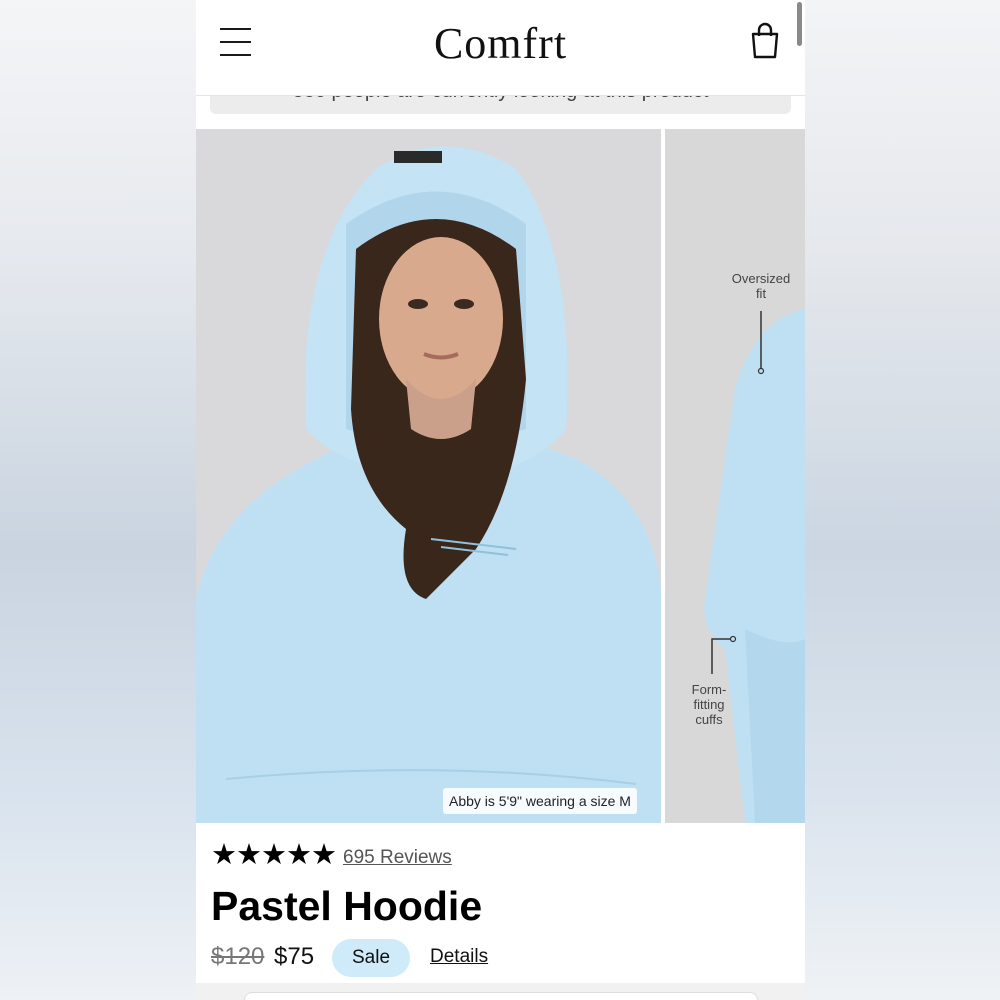 The image size is (1000, 1000). What do you see at coordinates (397, 858) in the screenshot?
I see `reviews-link: 695 Reviews` at bounding box center [397, 858].